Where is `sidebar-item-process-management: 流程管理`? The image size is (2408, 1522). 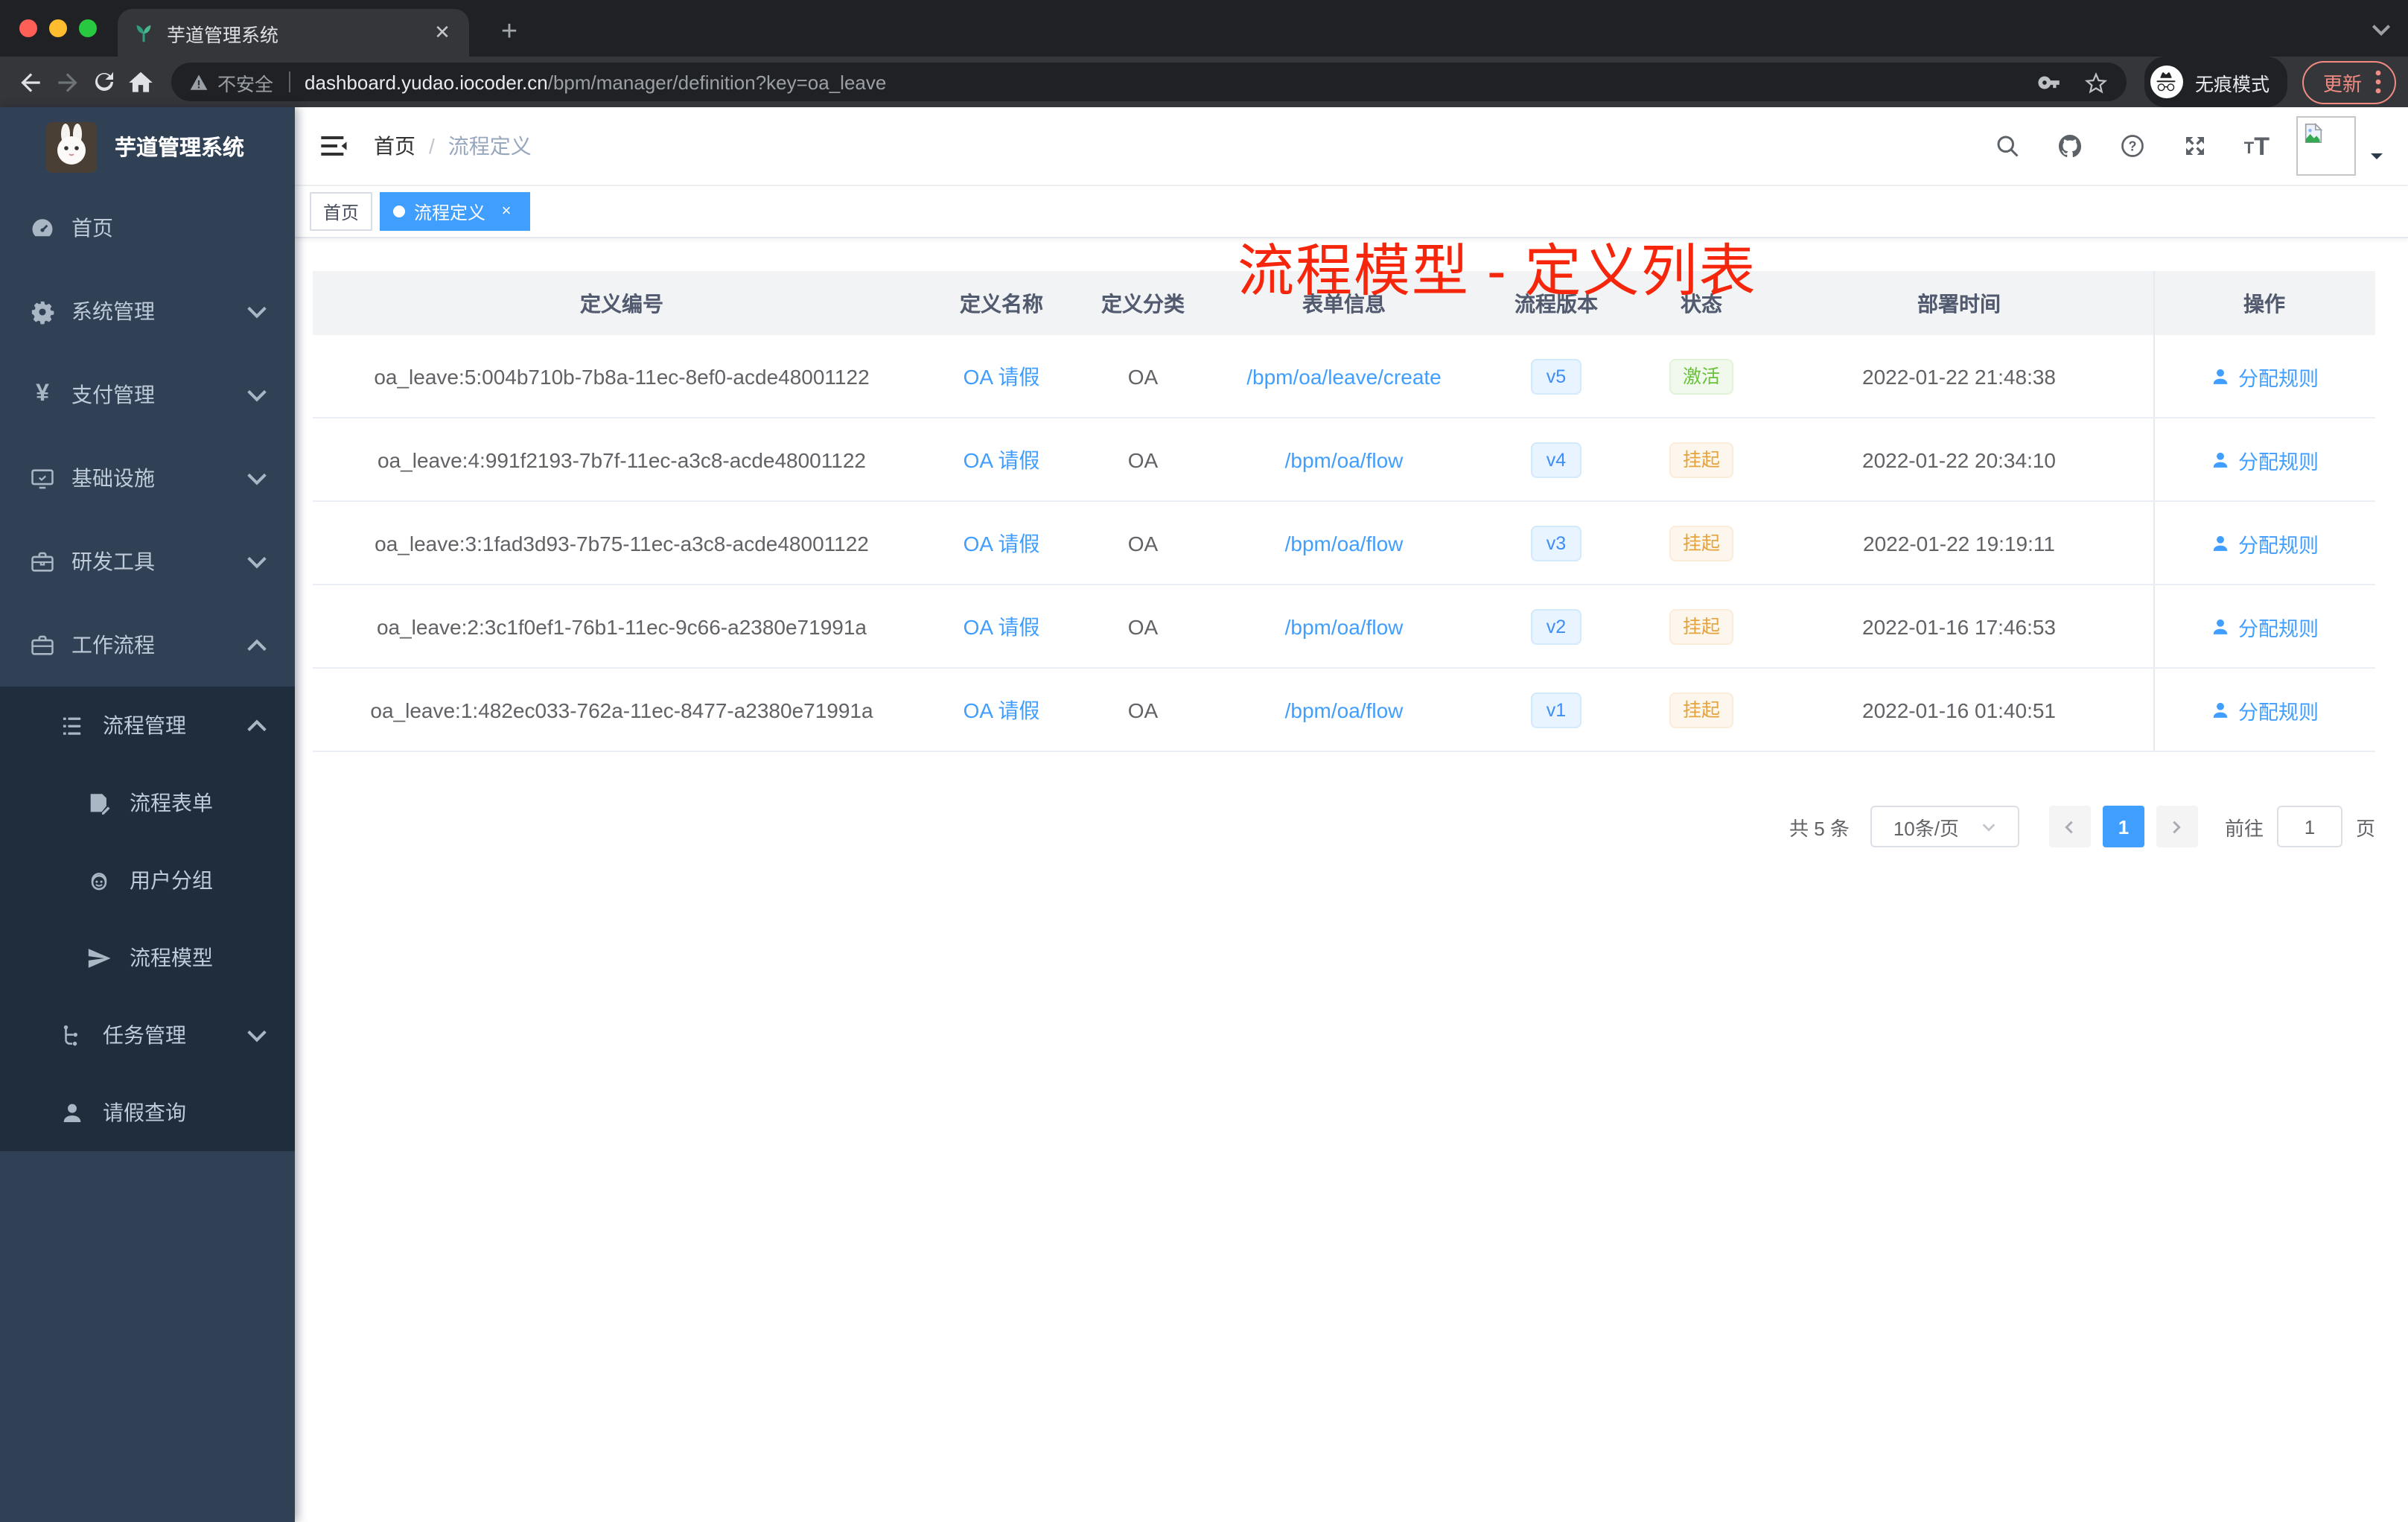
sidebar-item-process-management: 流程管理 is located at coordinates (147, 725).